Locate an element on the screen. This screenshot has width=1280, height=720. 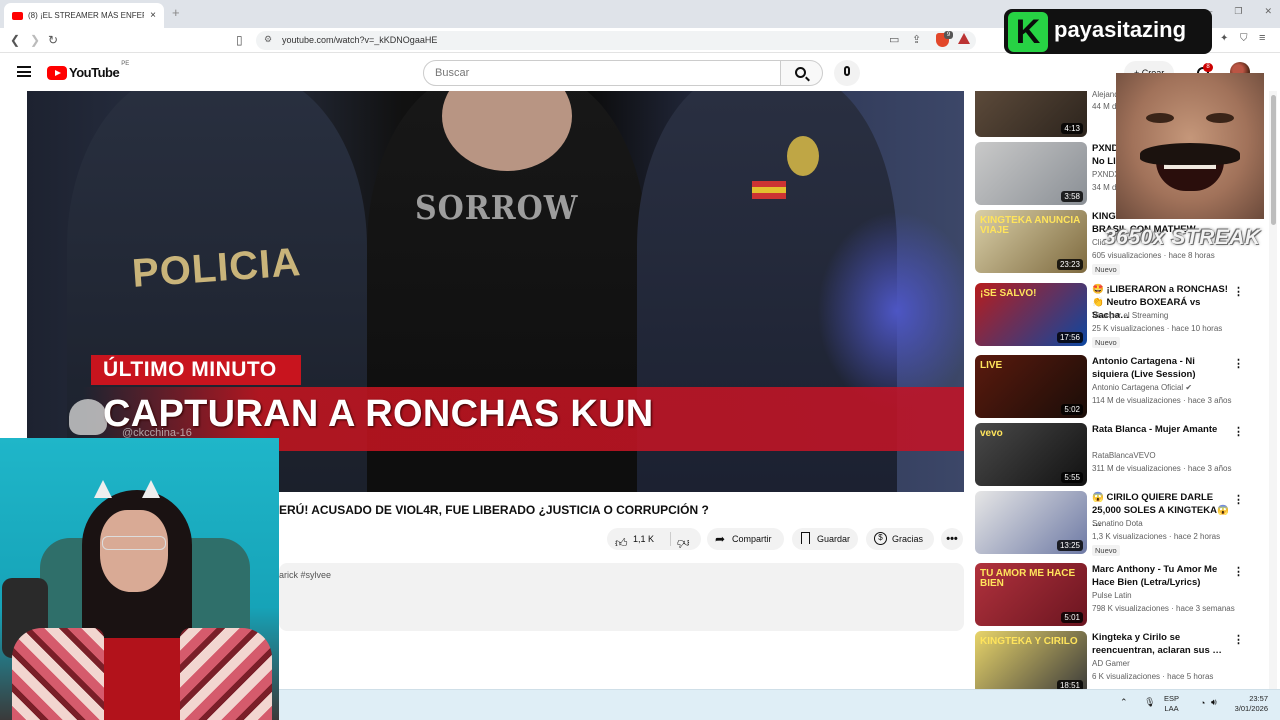
recommendation-thumbnail: 4:13 is located at coordinates (1031, 114).